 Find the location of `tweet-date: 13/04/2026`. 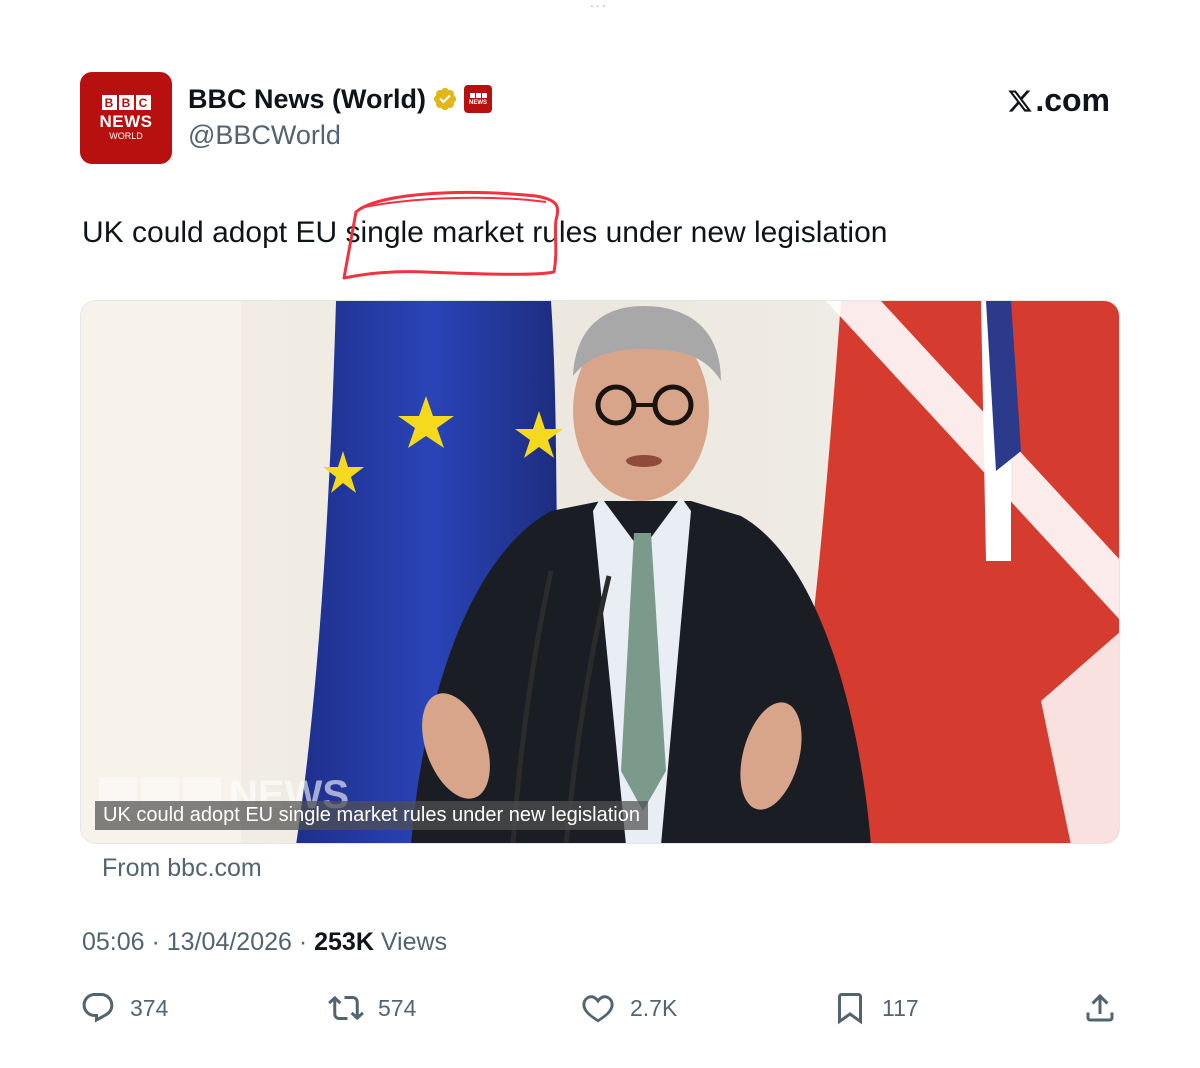

tweet-date: 13/04/2026 is located at coordinates (229, 942).